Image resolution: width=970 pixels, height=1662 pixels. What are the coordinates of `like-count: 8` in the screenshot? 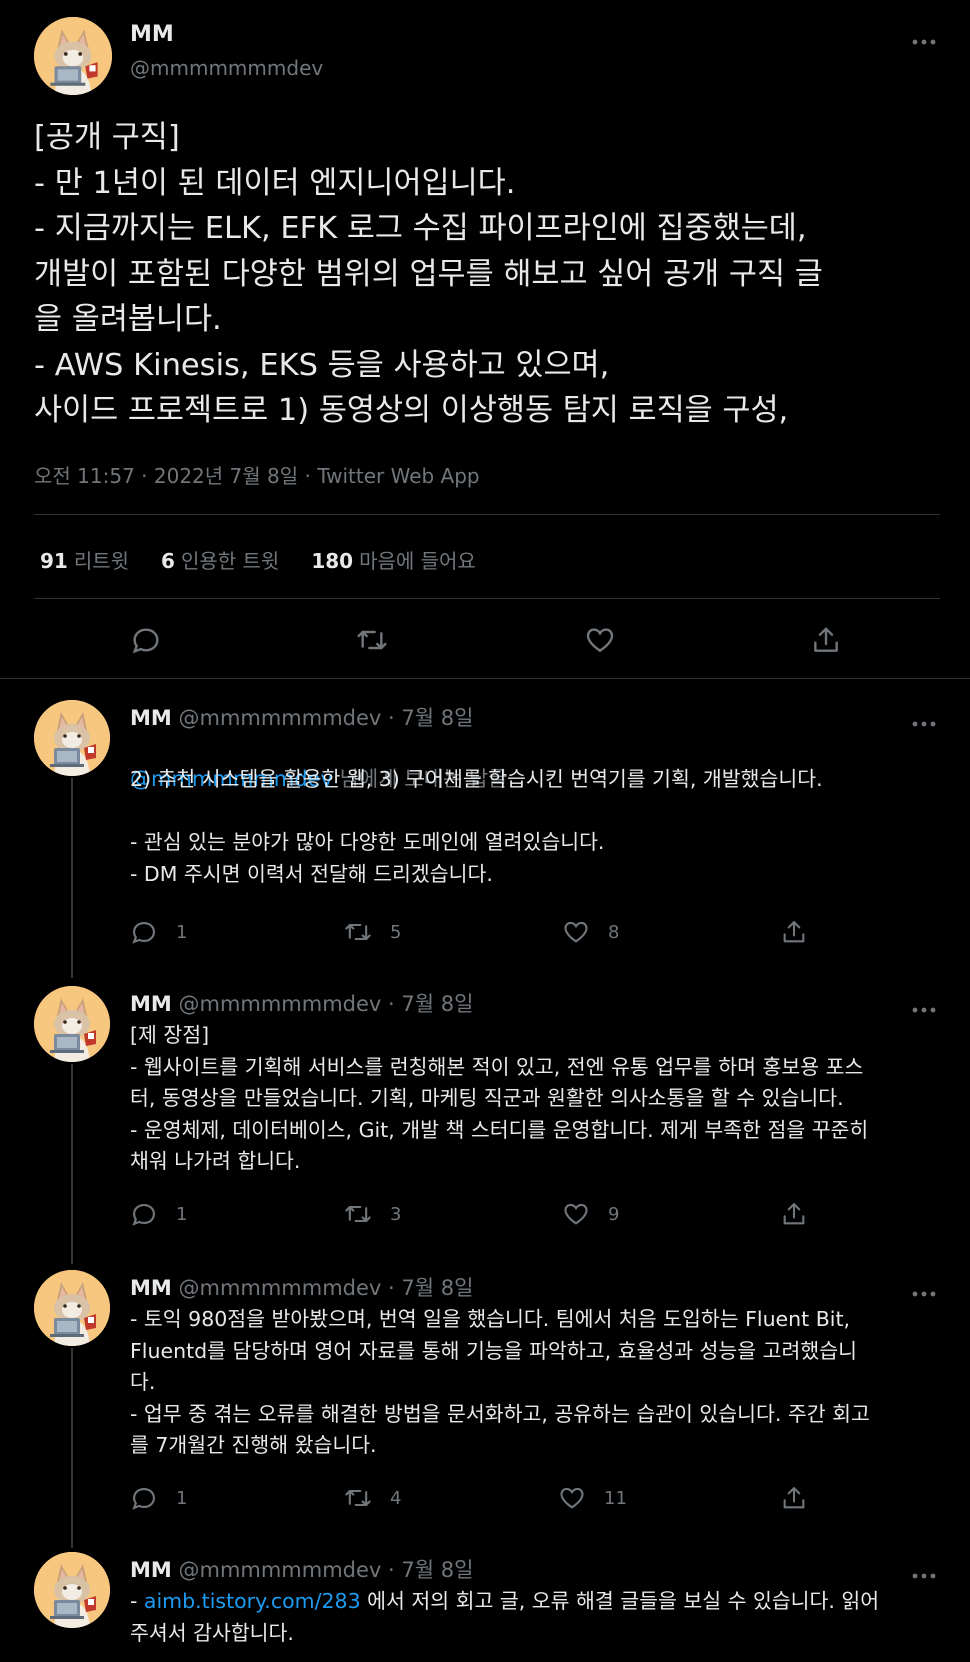 It's located at (614, 932).